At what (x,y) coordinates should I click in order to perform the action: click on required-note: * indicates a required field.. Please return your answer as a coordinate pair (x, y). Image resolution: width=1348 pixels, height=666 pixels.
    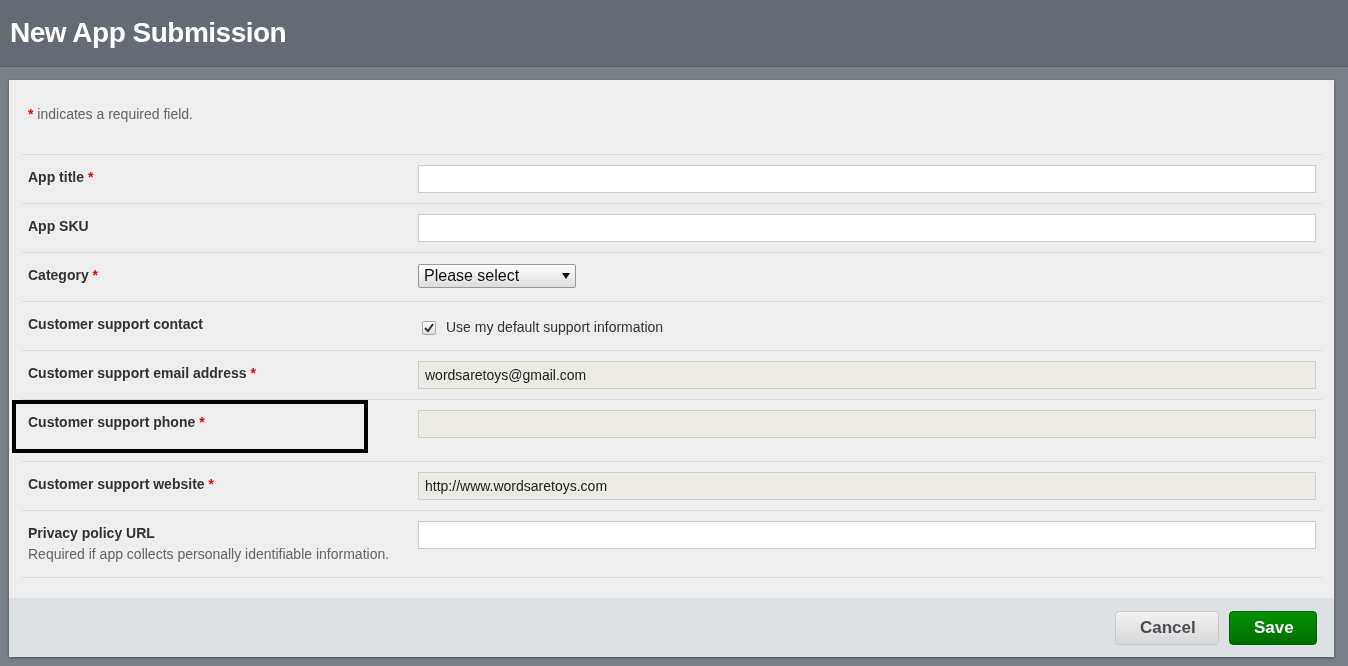
    Looking at the image, I should click on (110, 114).